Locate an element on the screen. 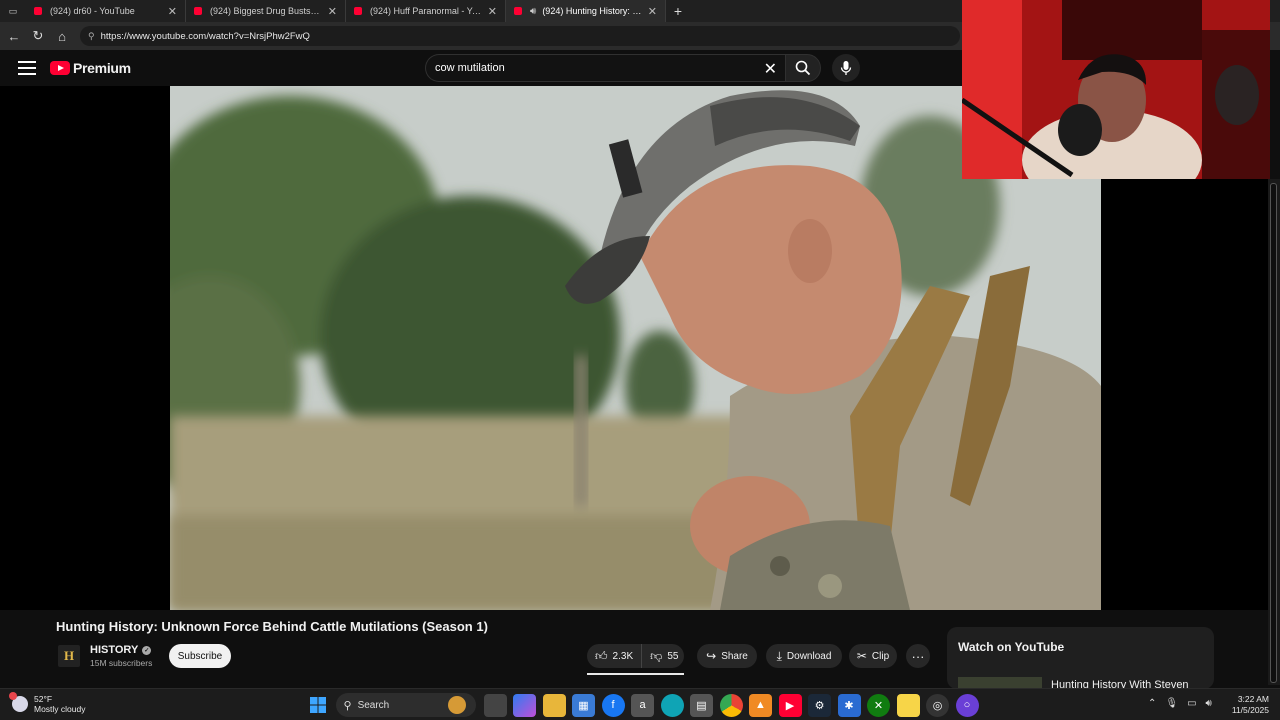  chrome-icon is located at coordinates (731, 705).